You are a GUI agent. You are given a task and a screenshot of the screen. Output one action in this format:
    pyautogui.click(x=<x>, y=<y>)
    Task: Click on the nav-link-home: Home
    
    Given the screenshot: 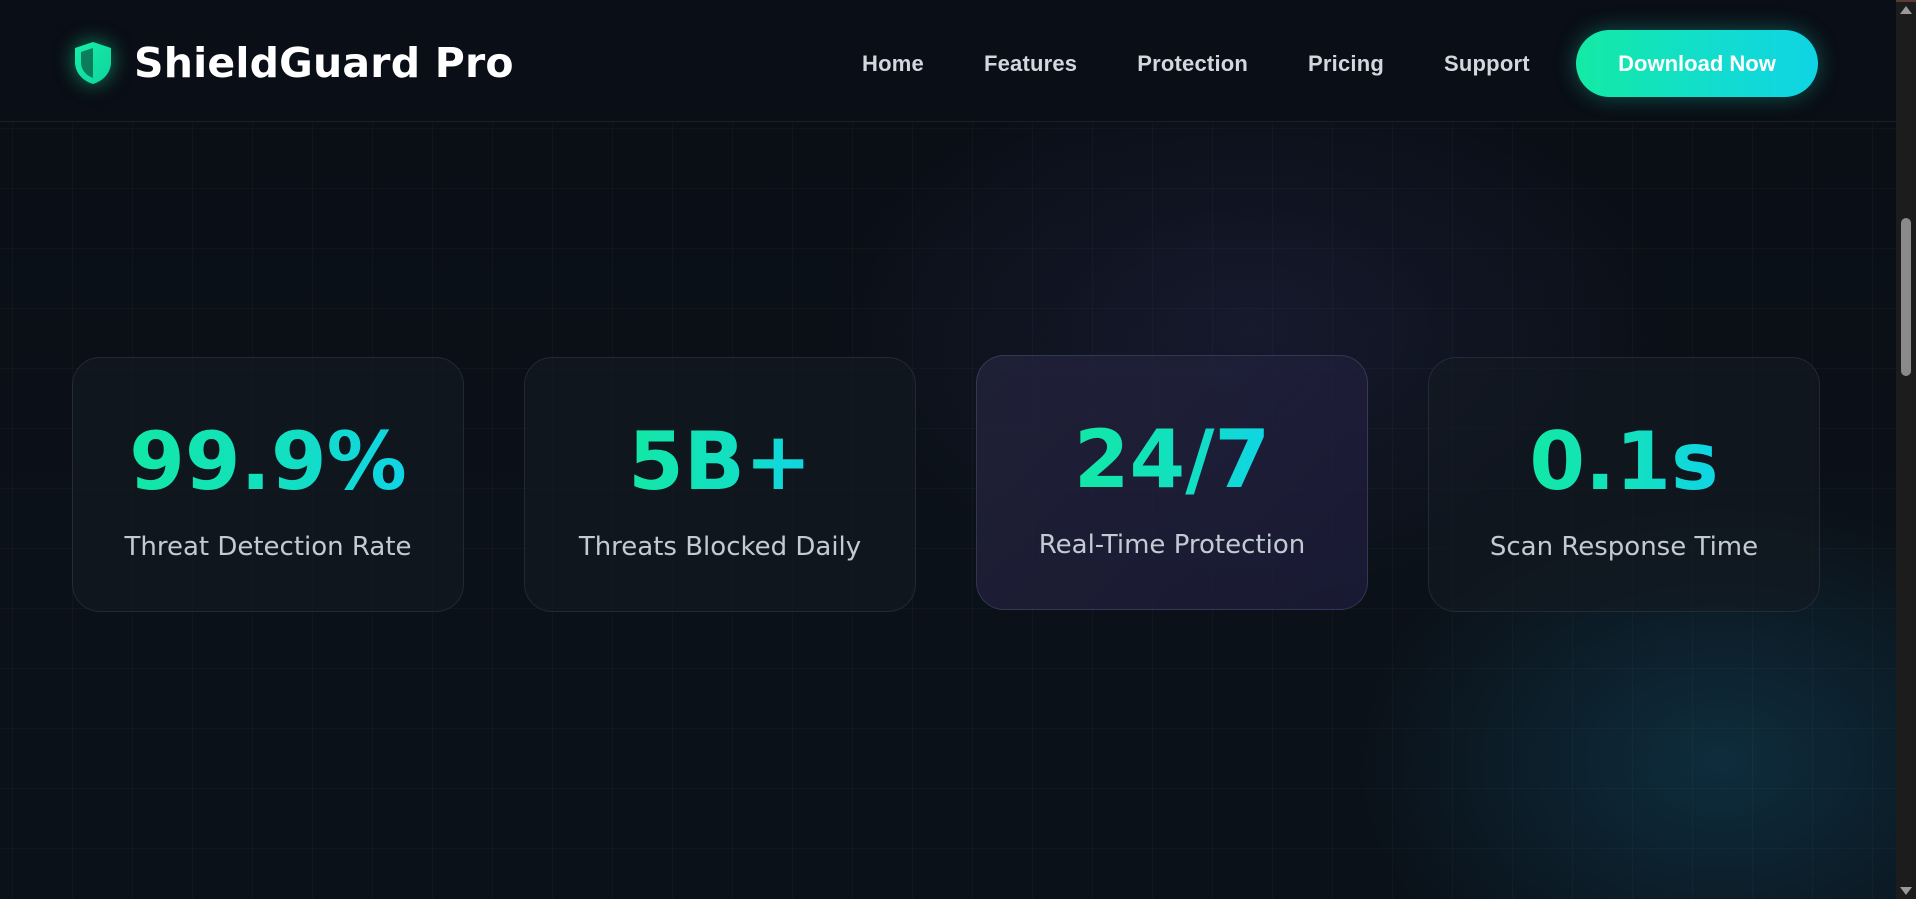 What is the action you would take?
    pyautogui.click(x=893, y=64)
    